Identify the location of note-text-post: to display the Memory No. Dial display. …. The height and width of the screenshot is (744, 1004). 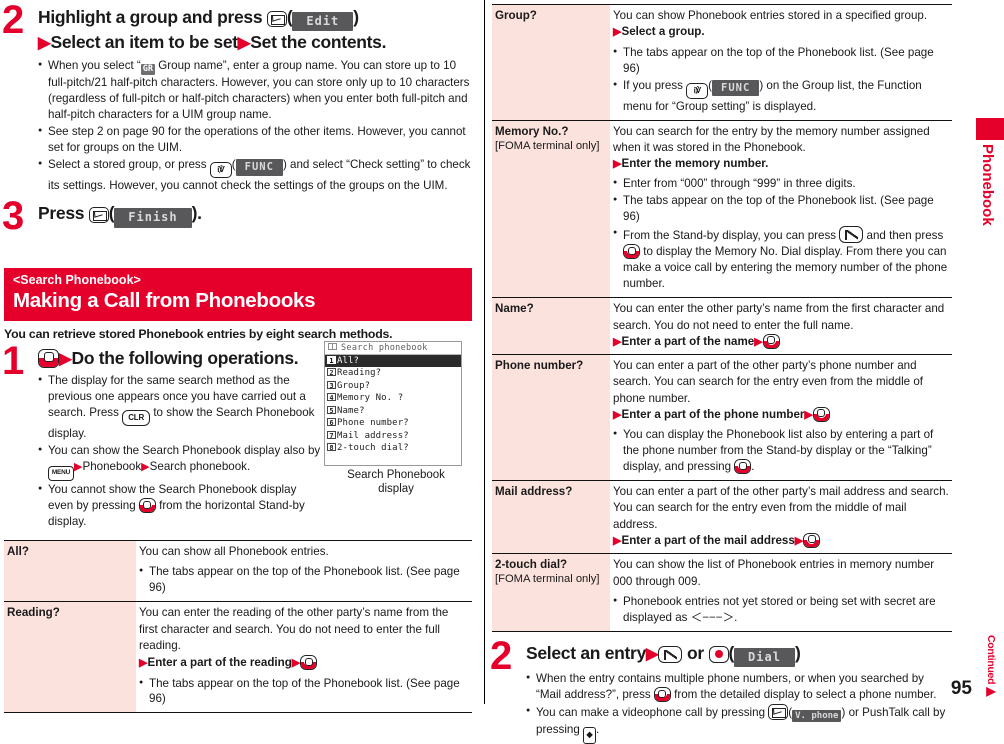
(785, 268).